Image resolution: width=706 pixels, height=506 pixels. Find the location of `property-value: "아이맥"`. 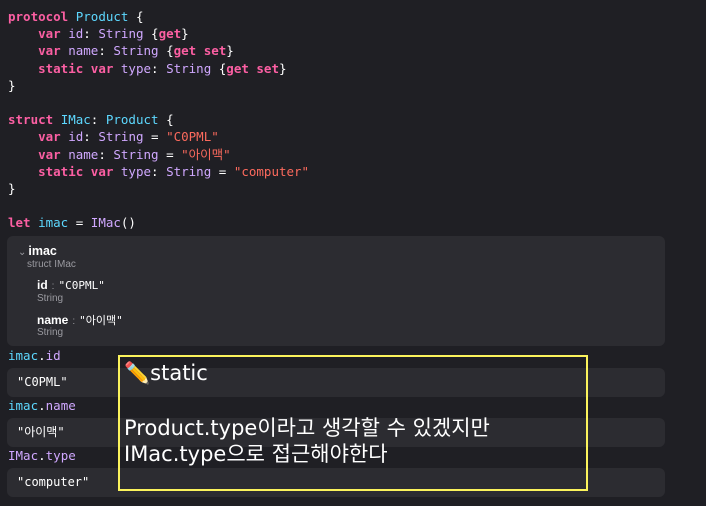

property-value: "아이맥" is located at coordinates (101, 320).